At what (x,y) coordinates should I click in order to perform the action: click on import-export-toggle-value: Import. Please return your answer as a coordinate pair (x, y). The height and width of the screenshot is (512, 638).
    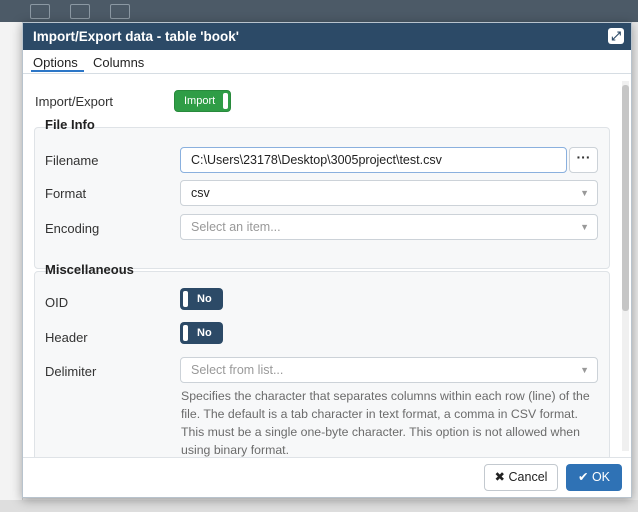
    Looking at the image, I should click on (200, 101).